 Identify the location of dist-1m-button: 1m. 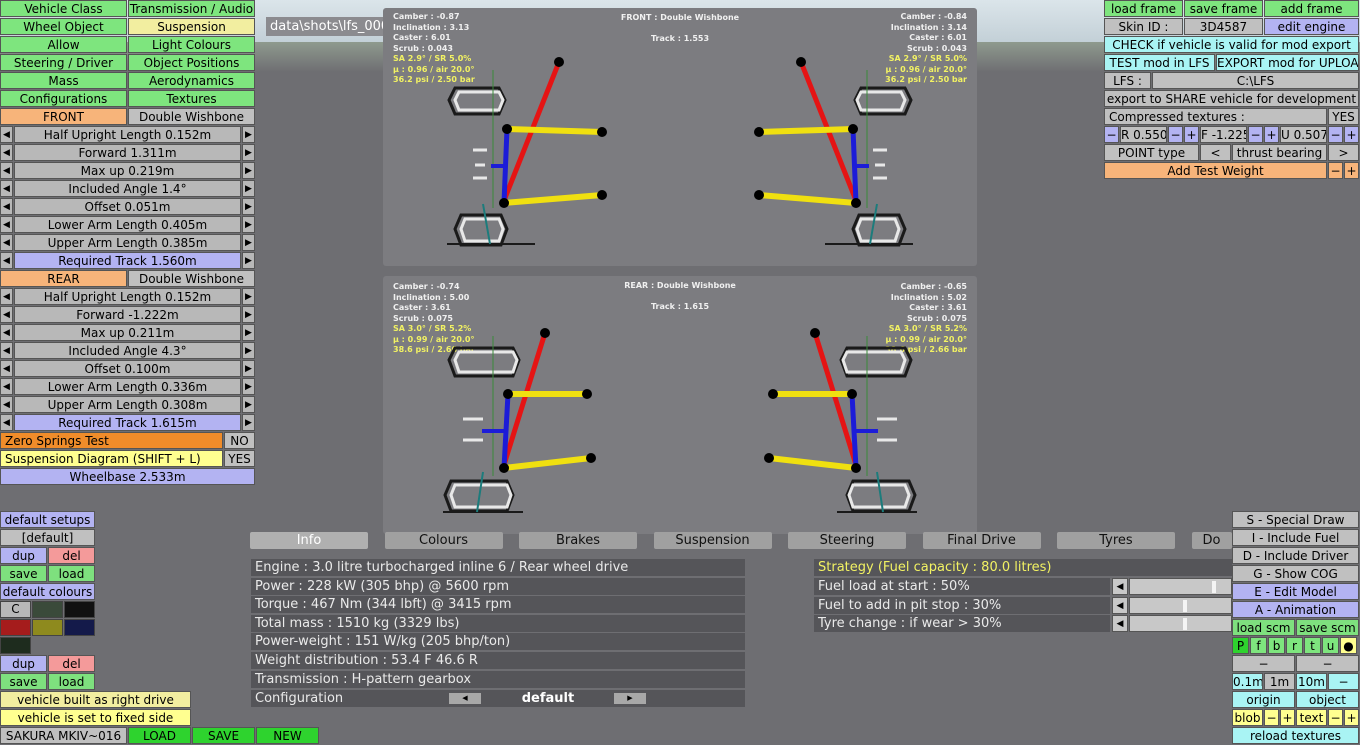
(1279, 681).